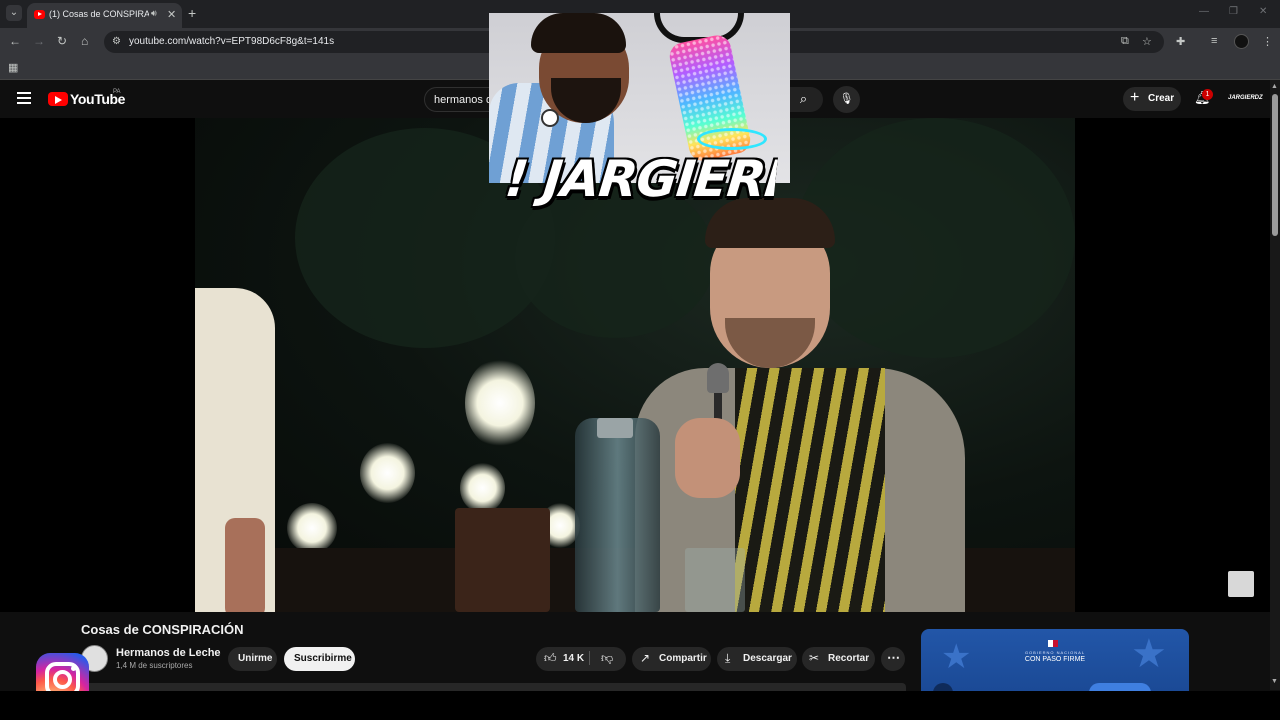  Describe the element at coordinates (24, 98) in the screenshot. I see `hamburger-icon` at that location.